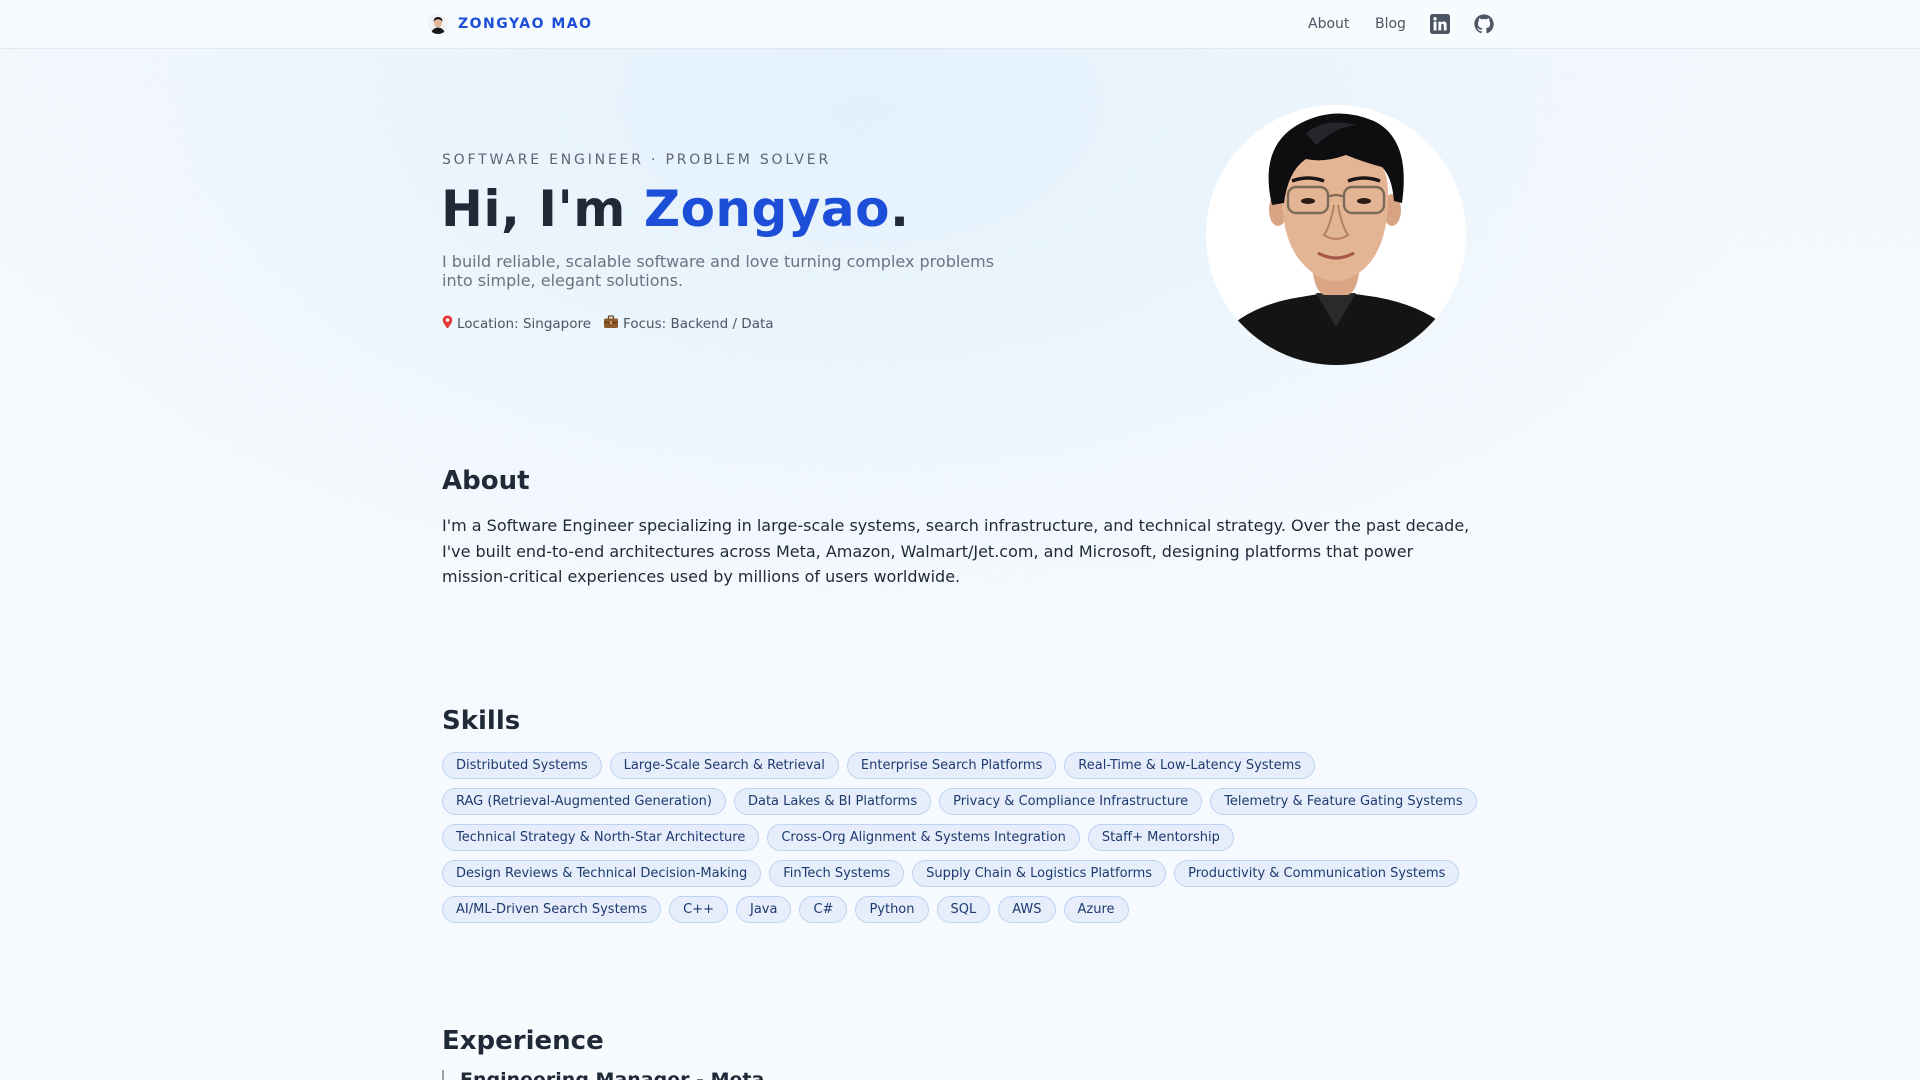 This screenshot has width=1920, height=1080. Describe the element at coordinates (837, 873) in the screenshot. I see `skill-chip: FinTech Systems` at that location.